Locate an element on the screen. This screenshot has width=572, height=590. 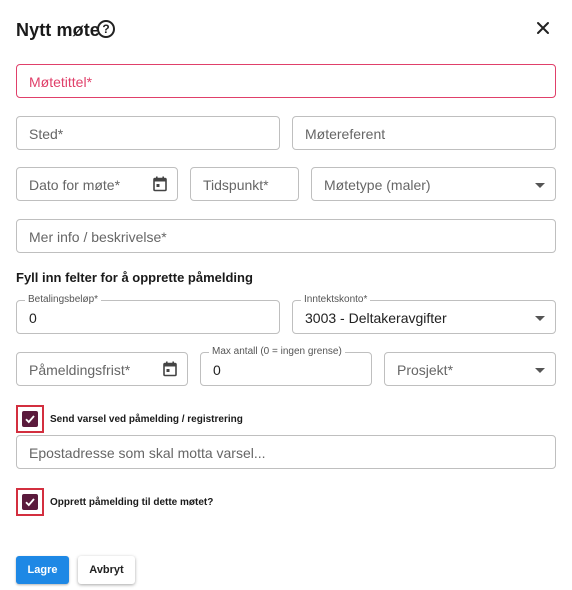
fee-value: 0 is located at coordinates (33, 318).